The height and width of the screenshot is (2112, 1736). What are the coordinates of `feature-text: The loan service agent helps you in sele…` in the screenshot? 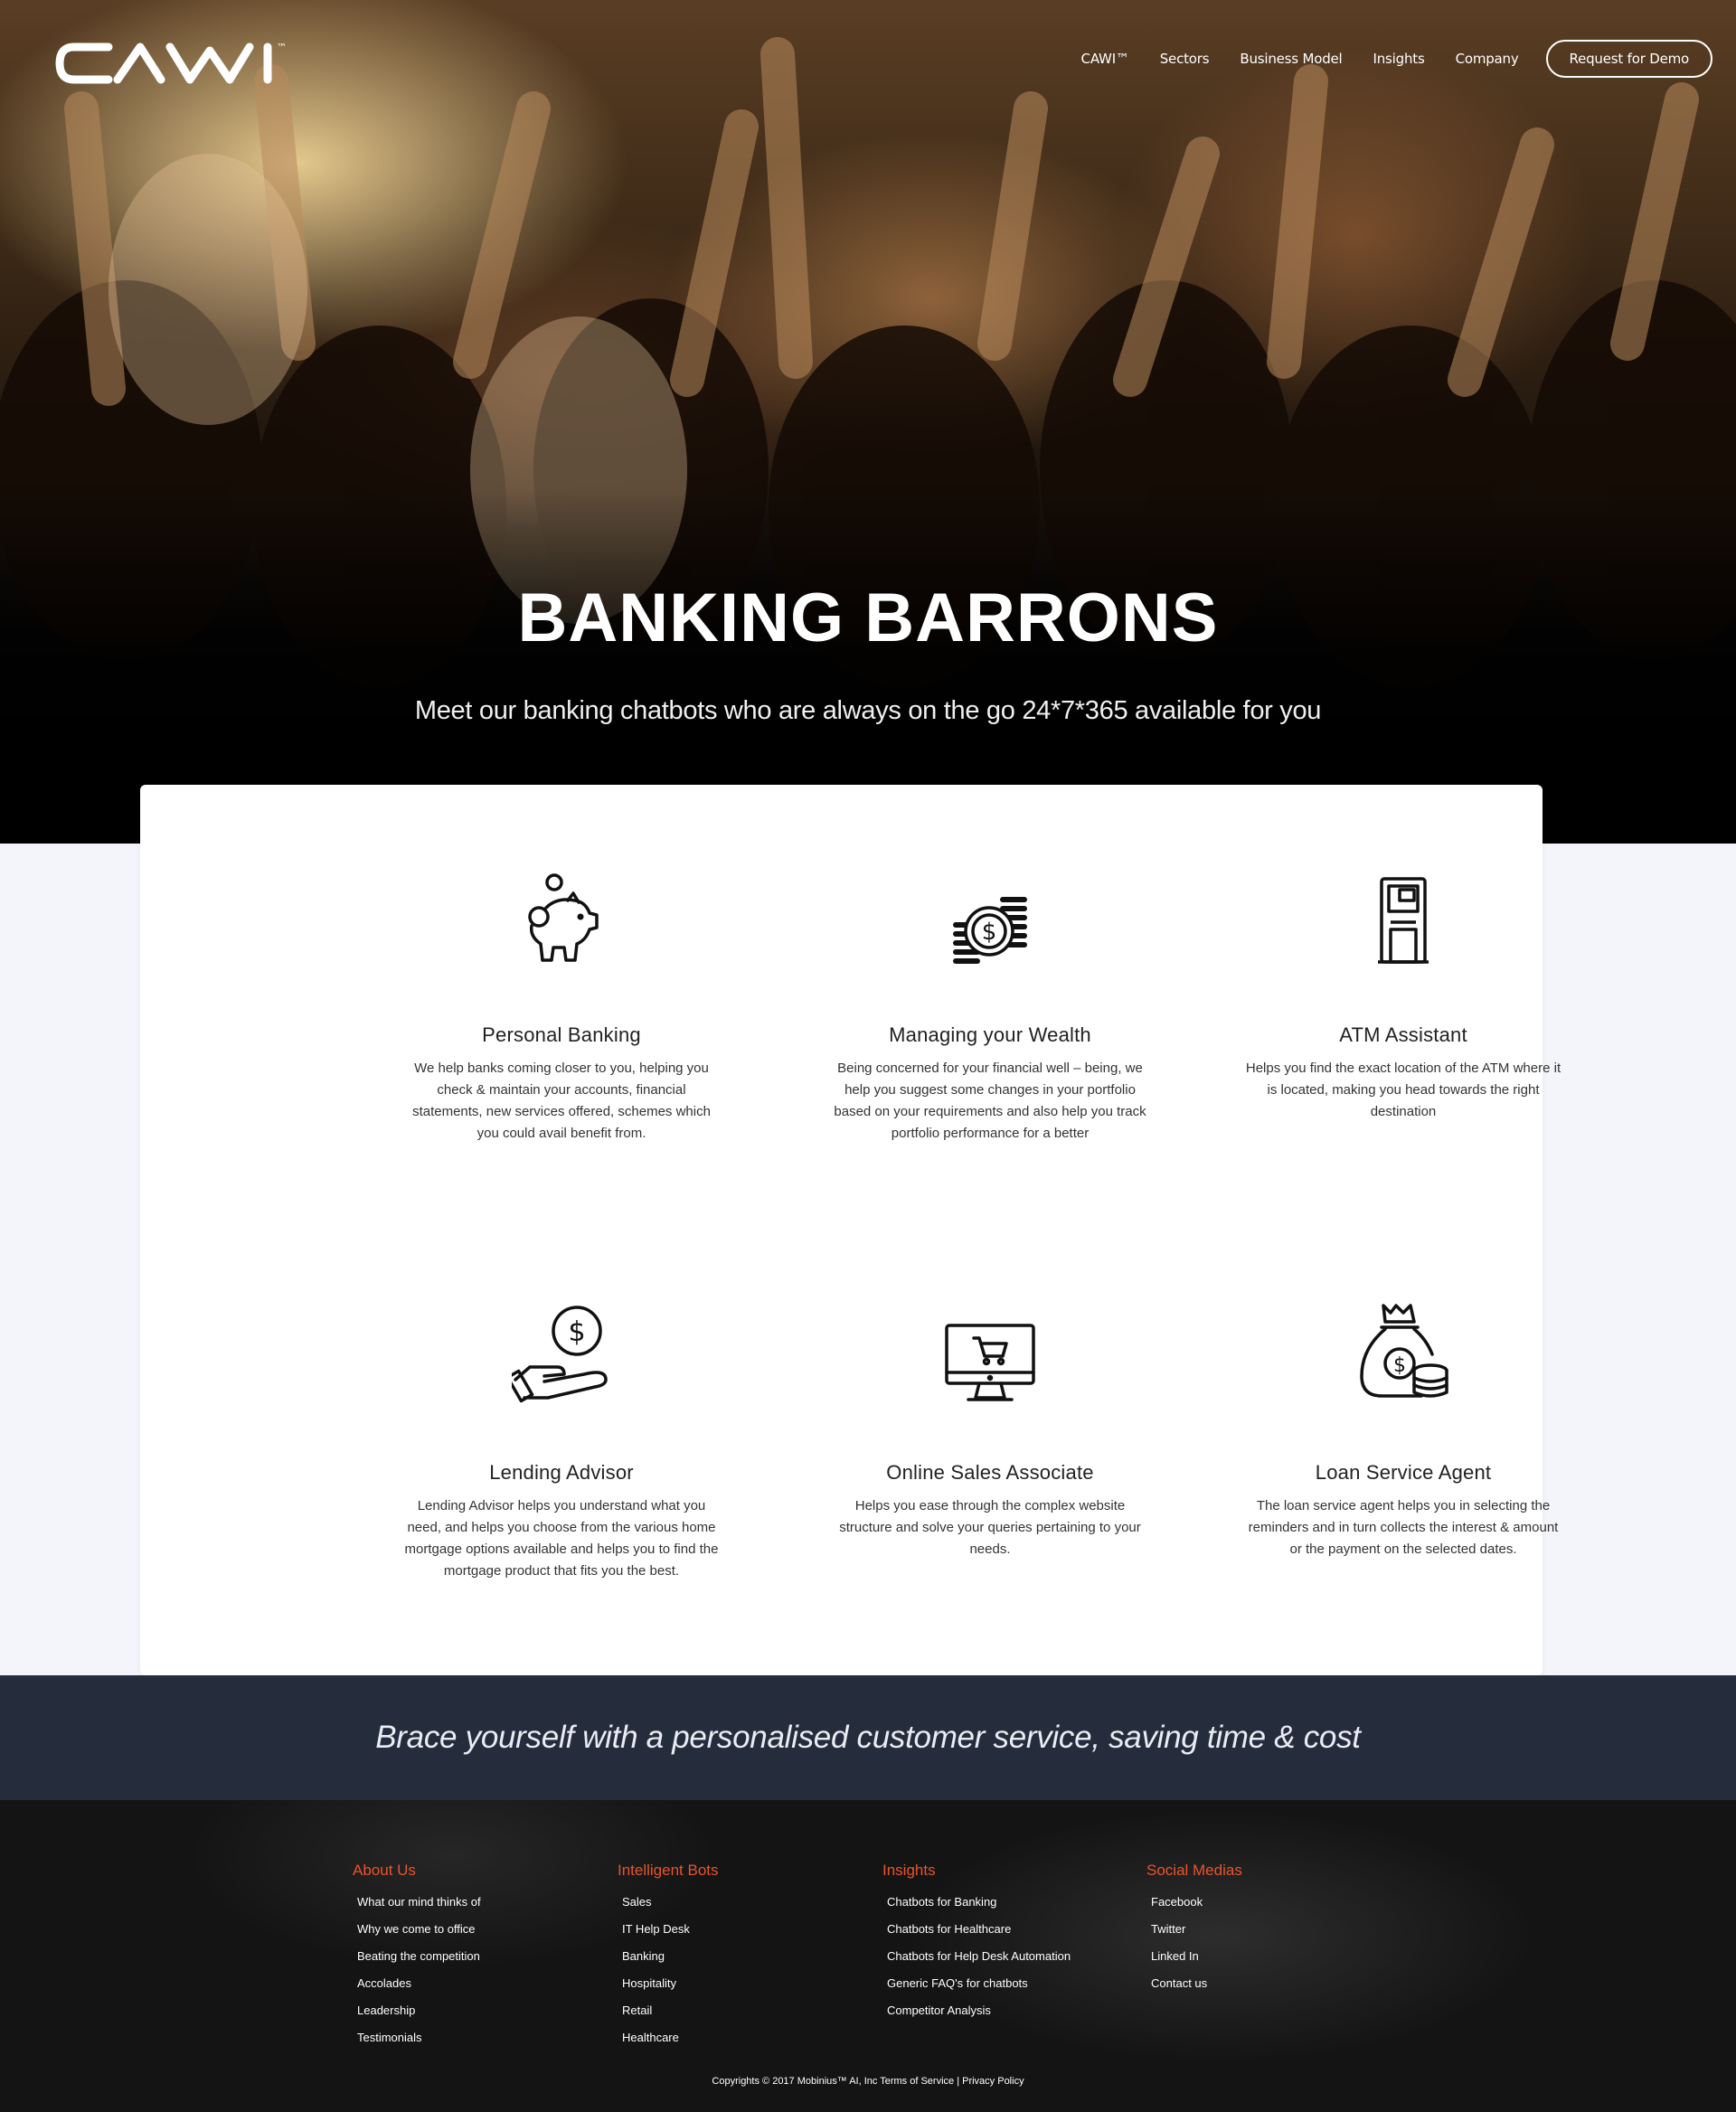 It's located at (1404, 1527).